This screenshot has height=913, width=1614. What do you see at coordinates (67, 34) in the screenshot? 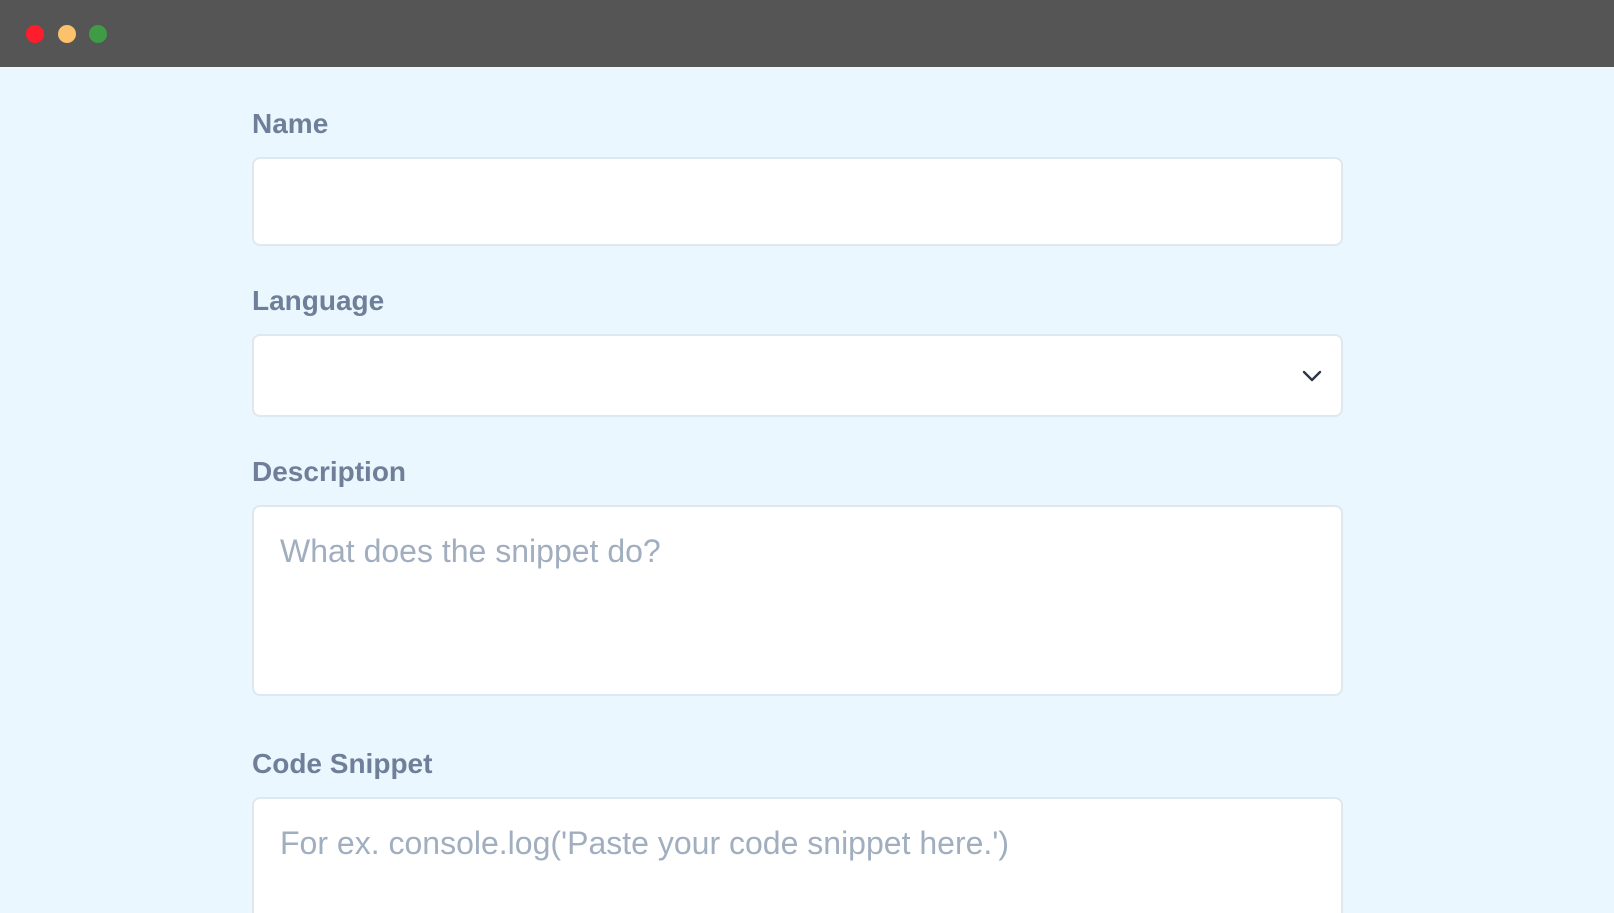
I see `window-minimize-button` at bounding box center [67, 34].